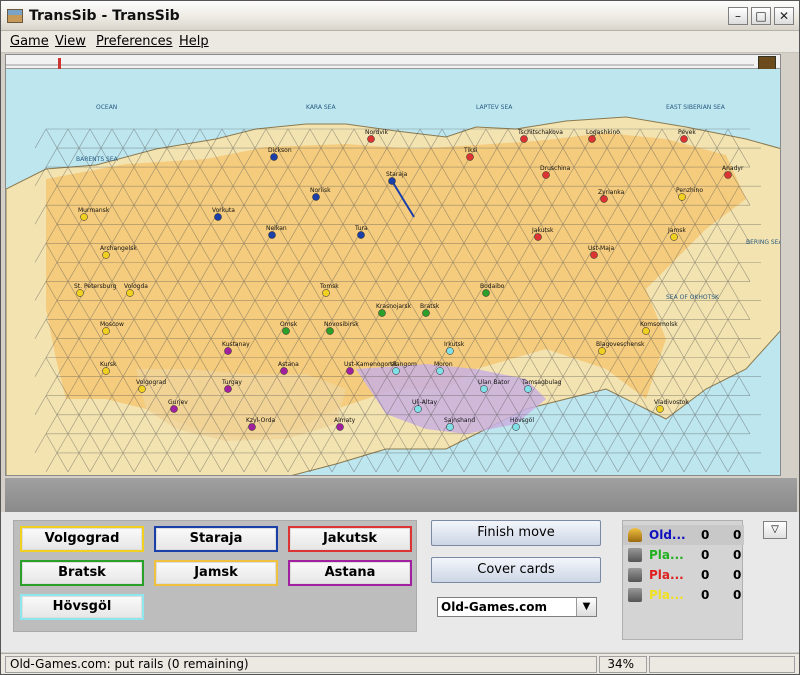  What do you see at coordinates (425, 402) in the screenshot?
I see `city-label: Ulj-Altay` at bounding box center [425, 402].